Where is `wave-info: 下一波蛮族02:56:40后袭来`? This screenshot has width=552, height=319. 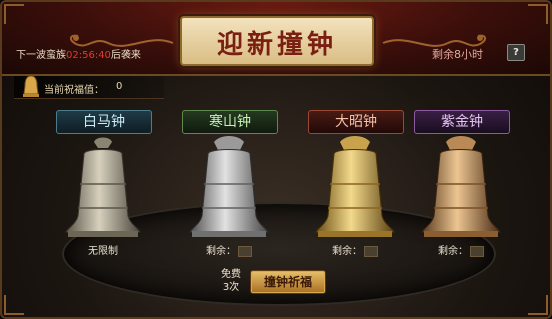 wave-info: 下一波蛮族02:56:40后袭来 is located at coordinates (78, 53).